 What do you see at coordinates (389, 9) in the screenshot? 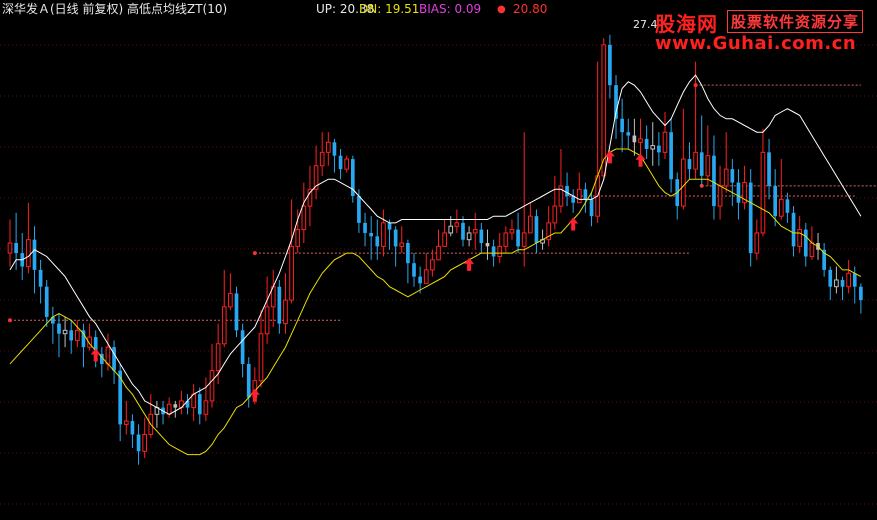
I see `dn-value: DN: 19.51` at bounding box center [389, 9].